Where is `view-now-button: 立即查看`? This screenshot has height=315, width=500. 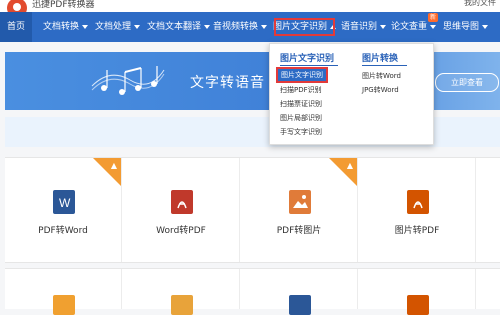
view-now-button: 立即查看 is located at coordinates (467, 82).